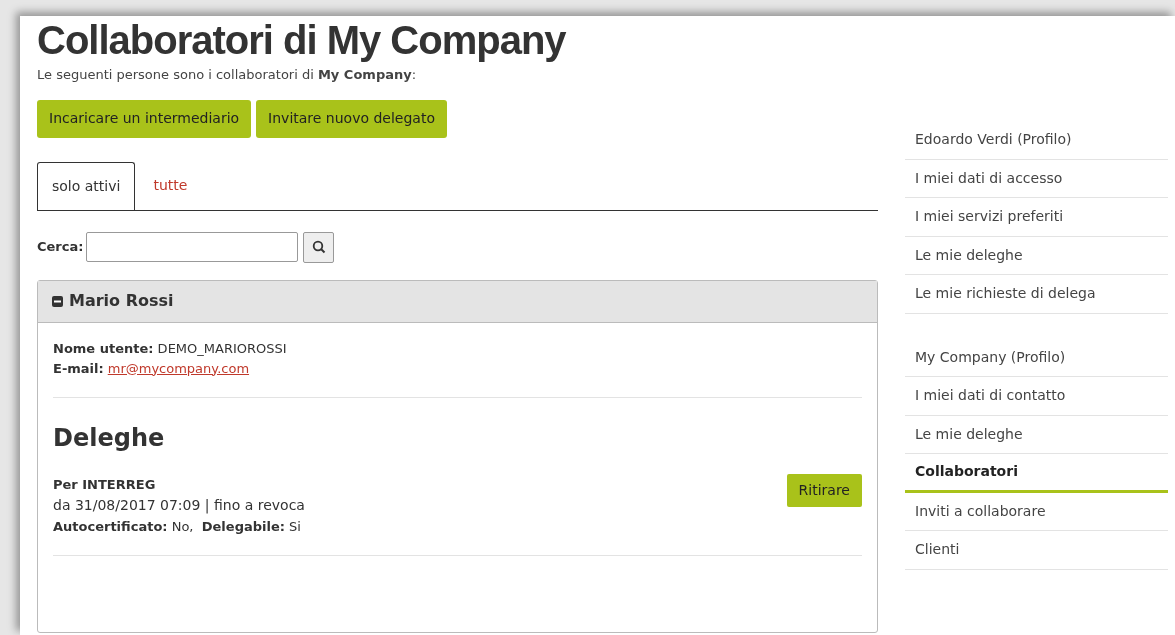 The height and width of the screenshot is (635, 1175). What do you see at coordinates (457, 301) in the screenshot?
I see `panel-header: Mario Rossi` at bounding box center [457, 301].